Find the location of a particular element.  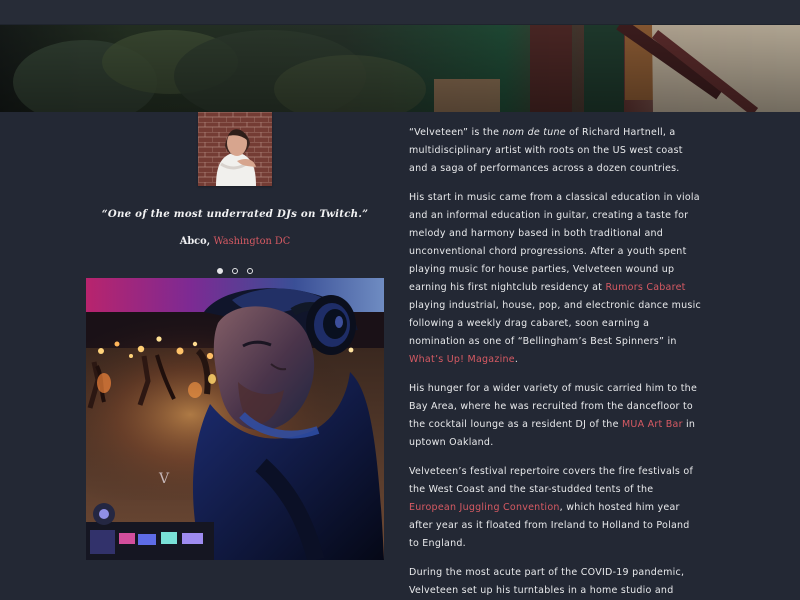

european-juggling-convention-link: European Juggling Convention is located at coordinates (484, 507).